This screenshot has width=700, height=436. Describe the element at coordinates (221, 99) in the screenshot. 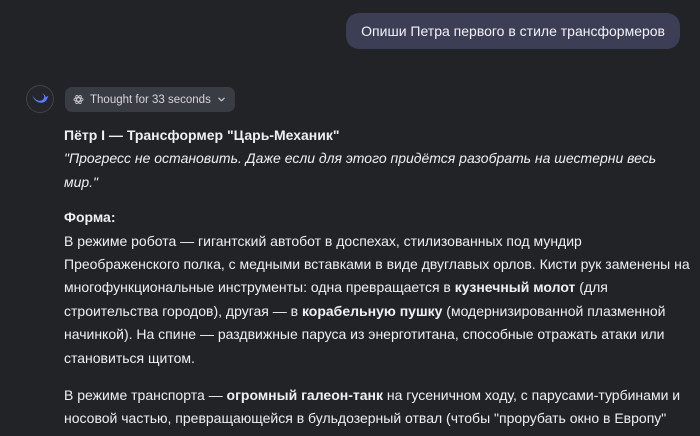

I see `chevron-down-icon` at that location.